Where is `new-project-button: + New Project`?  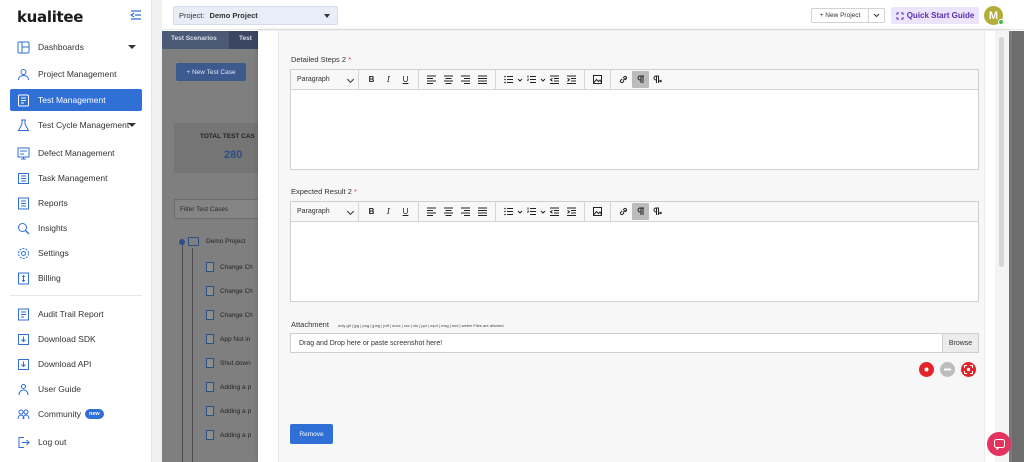
new-project-button: + New Project is located at coordinates (840, 15).